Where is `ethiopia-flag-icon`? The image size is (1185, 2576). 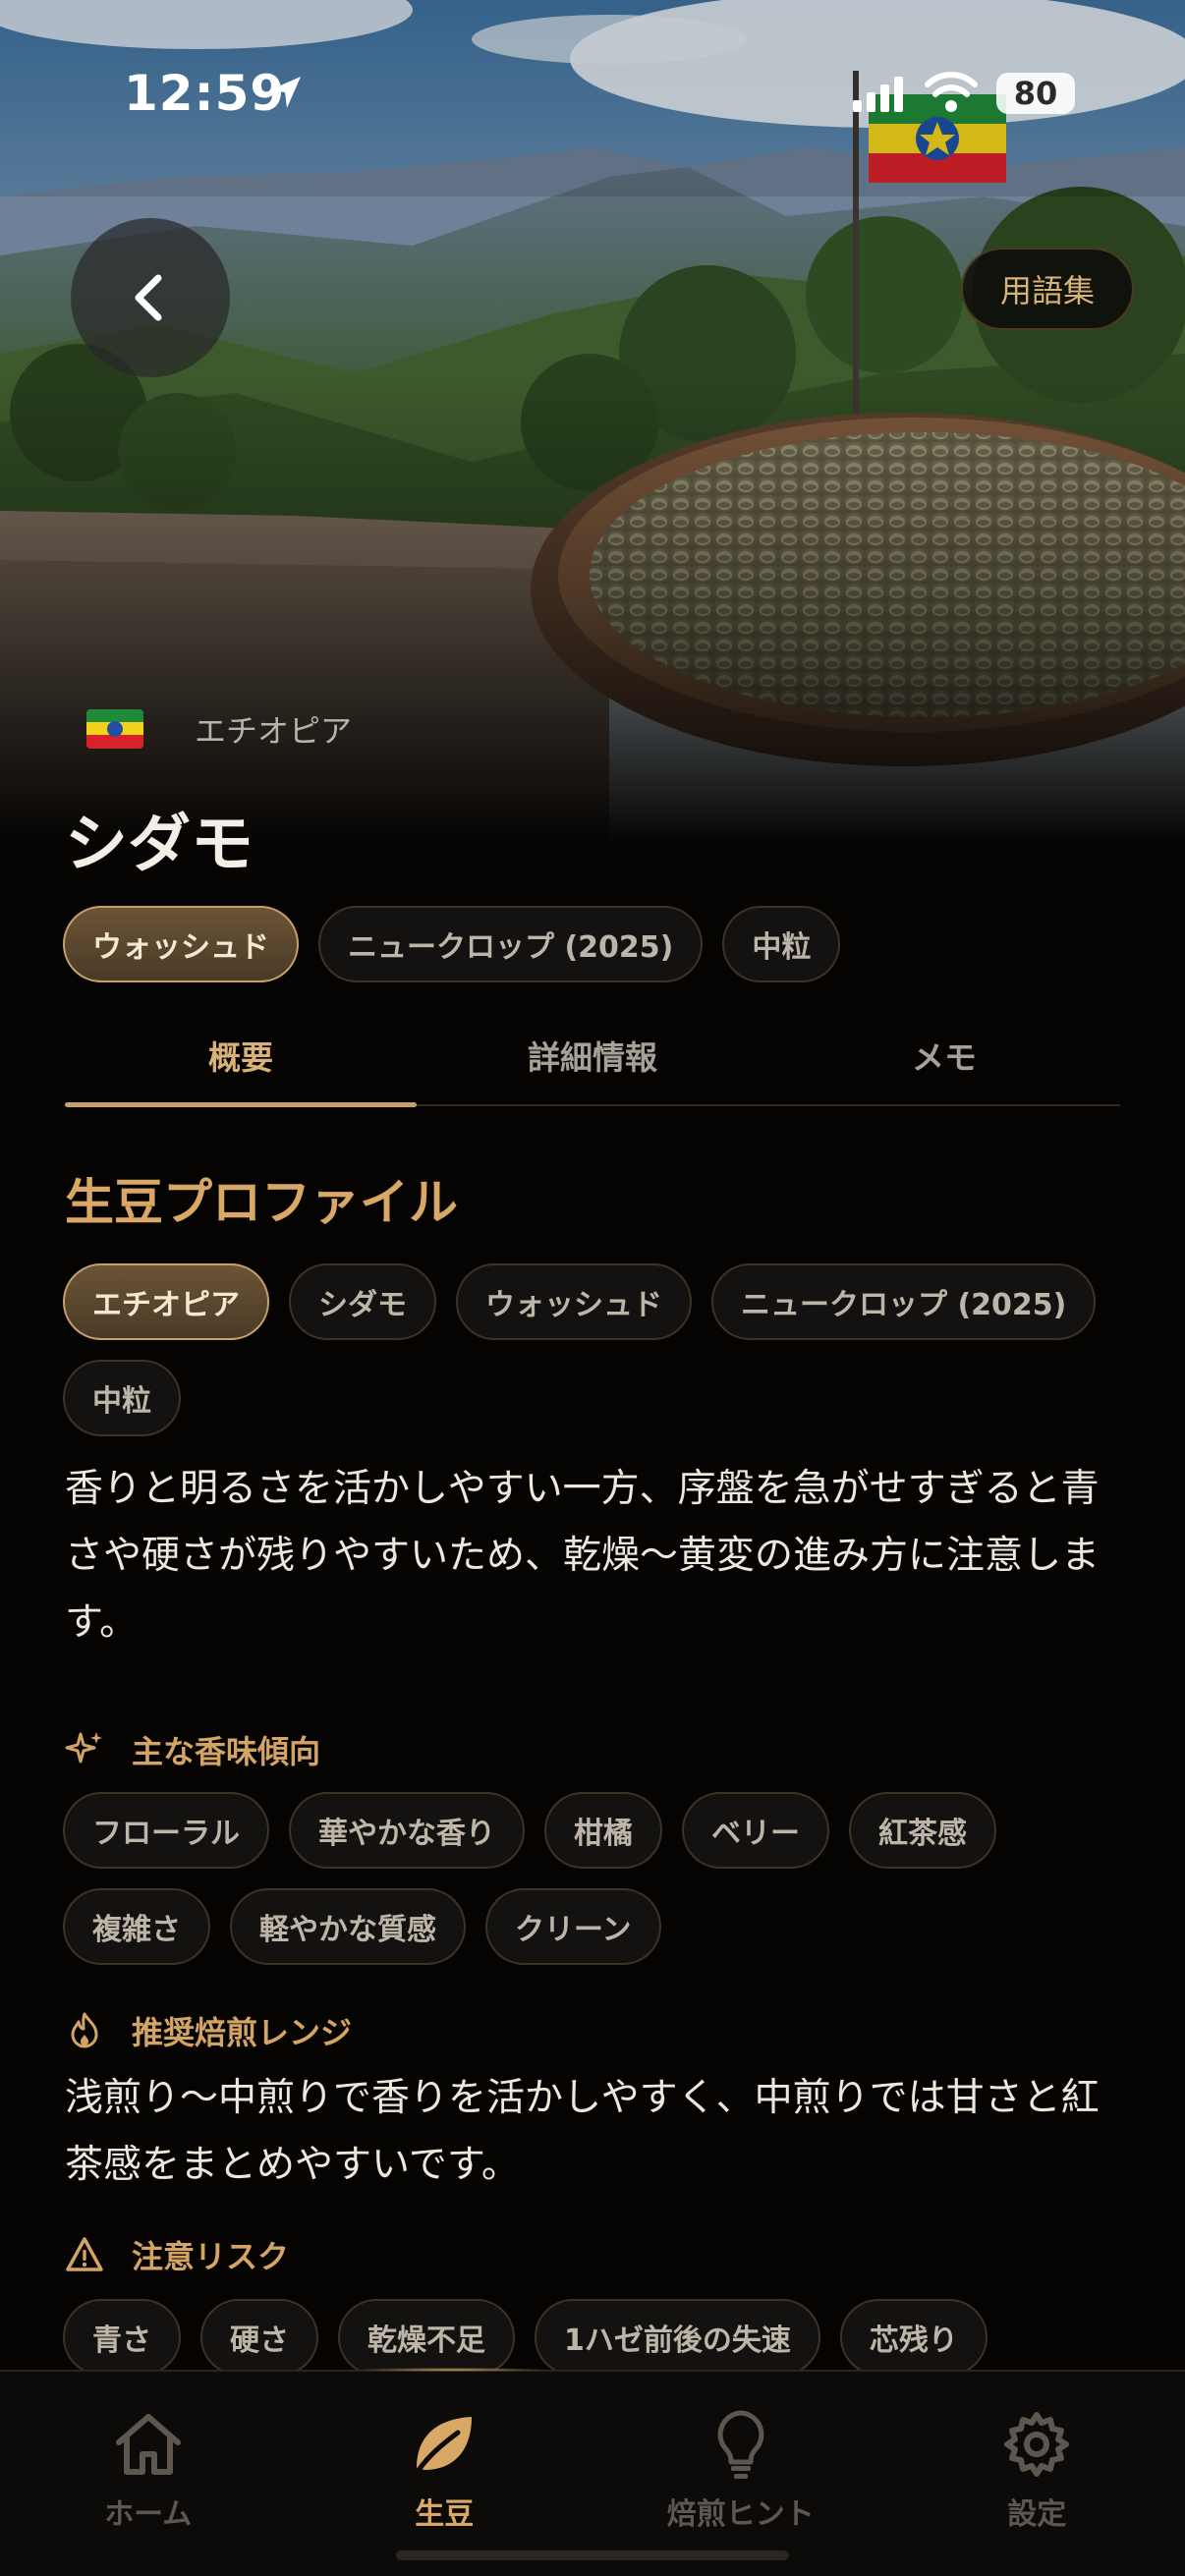 ethiopia-flag-icon is located at coordinates (115, 729).